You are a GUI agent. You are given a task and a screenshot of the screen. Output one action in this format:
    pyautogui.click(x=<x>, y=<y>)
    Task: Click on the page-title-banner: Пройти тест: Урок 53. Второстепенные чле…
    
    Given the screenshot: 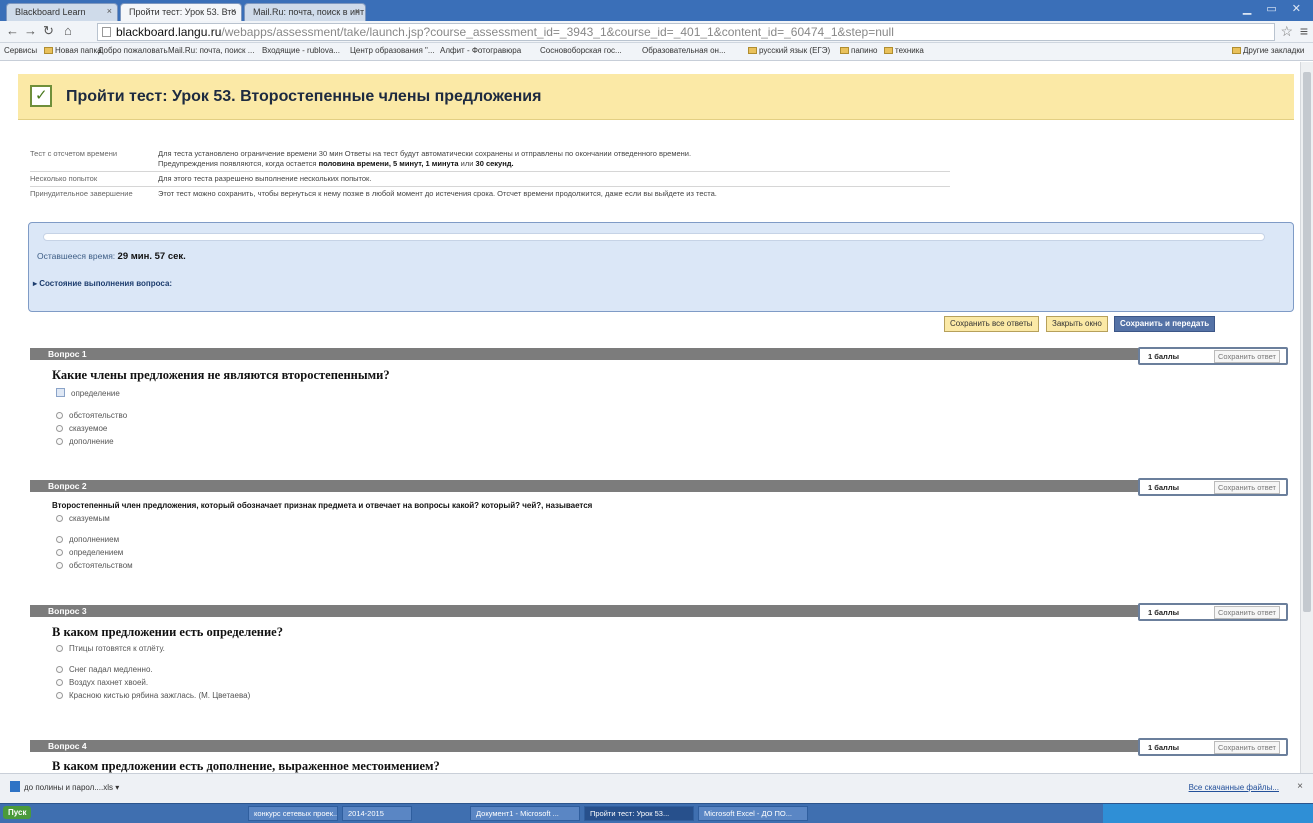 What is the action you would take?
    pyautogui.click(x=656, y=97)
    